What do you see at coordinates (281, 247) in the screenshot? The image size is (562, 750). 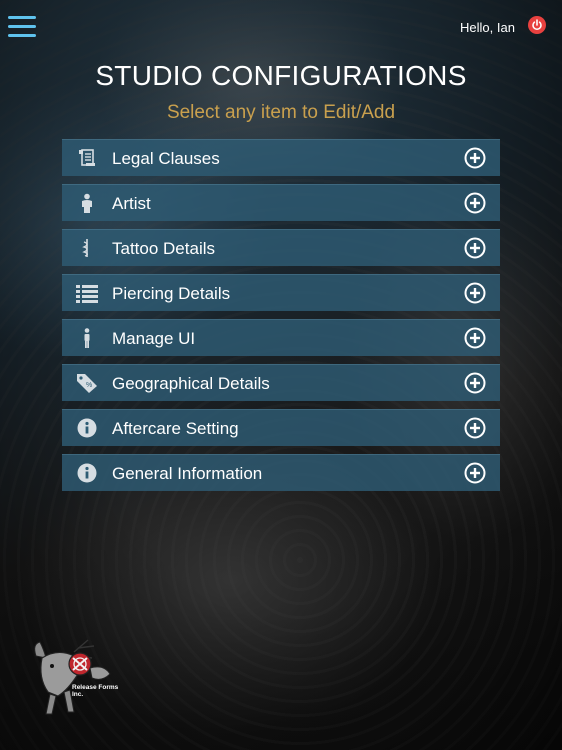 I see `menu-item-tattoo-details: Tattoo Details` at bounding box center [281, 247].